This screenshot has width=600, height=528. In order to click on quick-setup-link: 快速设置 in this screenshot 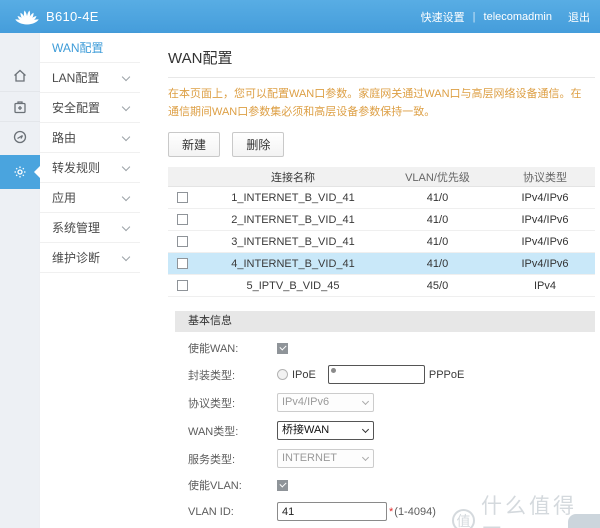, I will do `click(443, 17)`.